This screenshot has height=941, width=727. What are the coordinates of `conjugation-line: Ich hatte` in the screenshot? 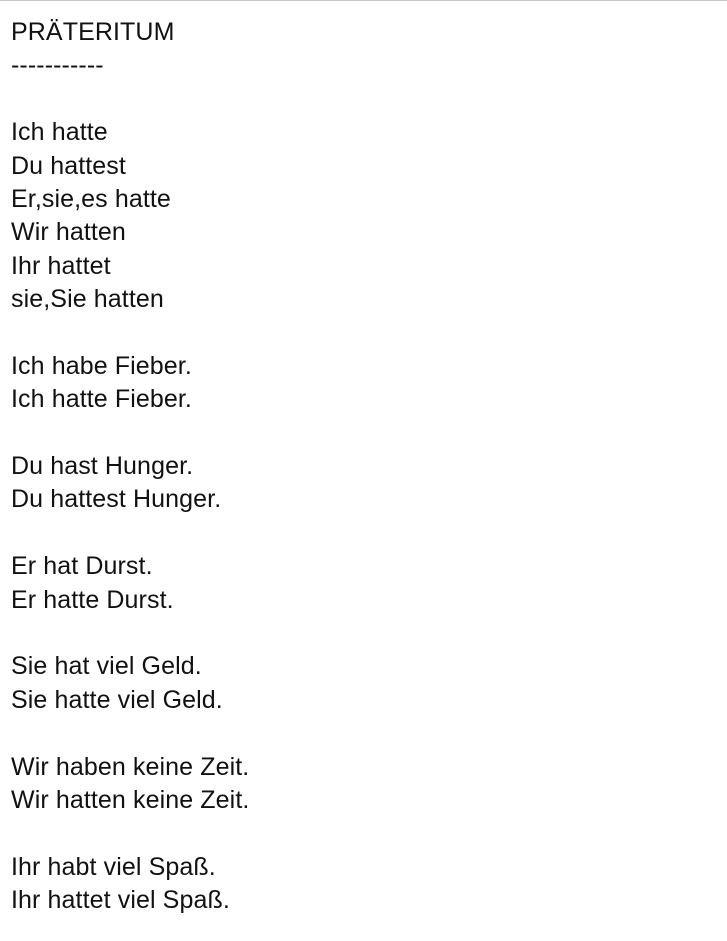 It's located at (59, 132).